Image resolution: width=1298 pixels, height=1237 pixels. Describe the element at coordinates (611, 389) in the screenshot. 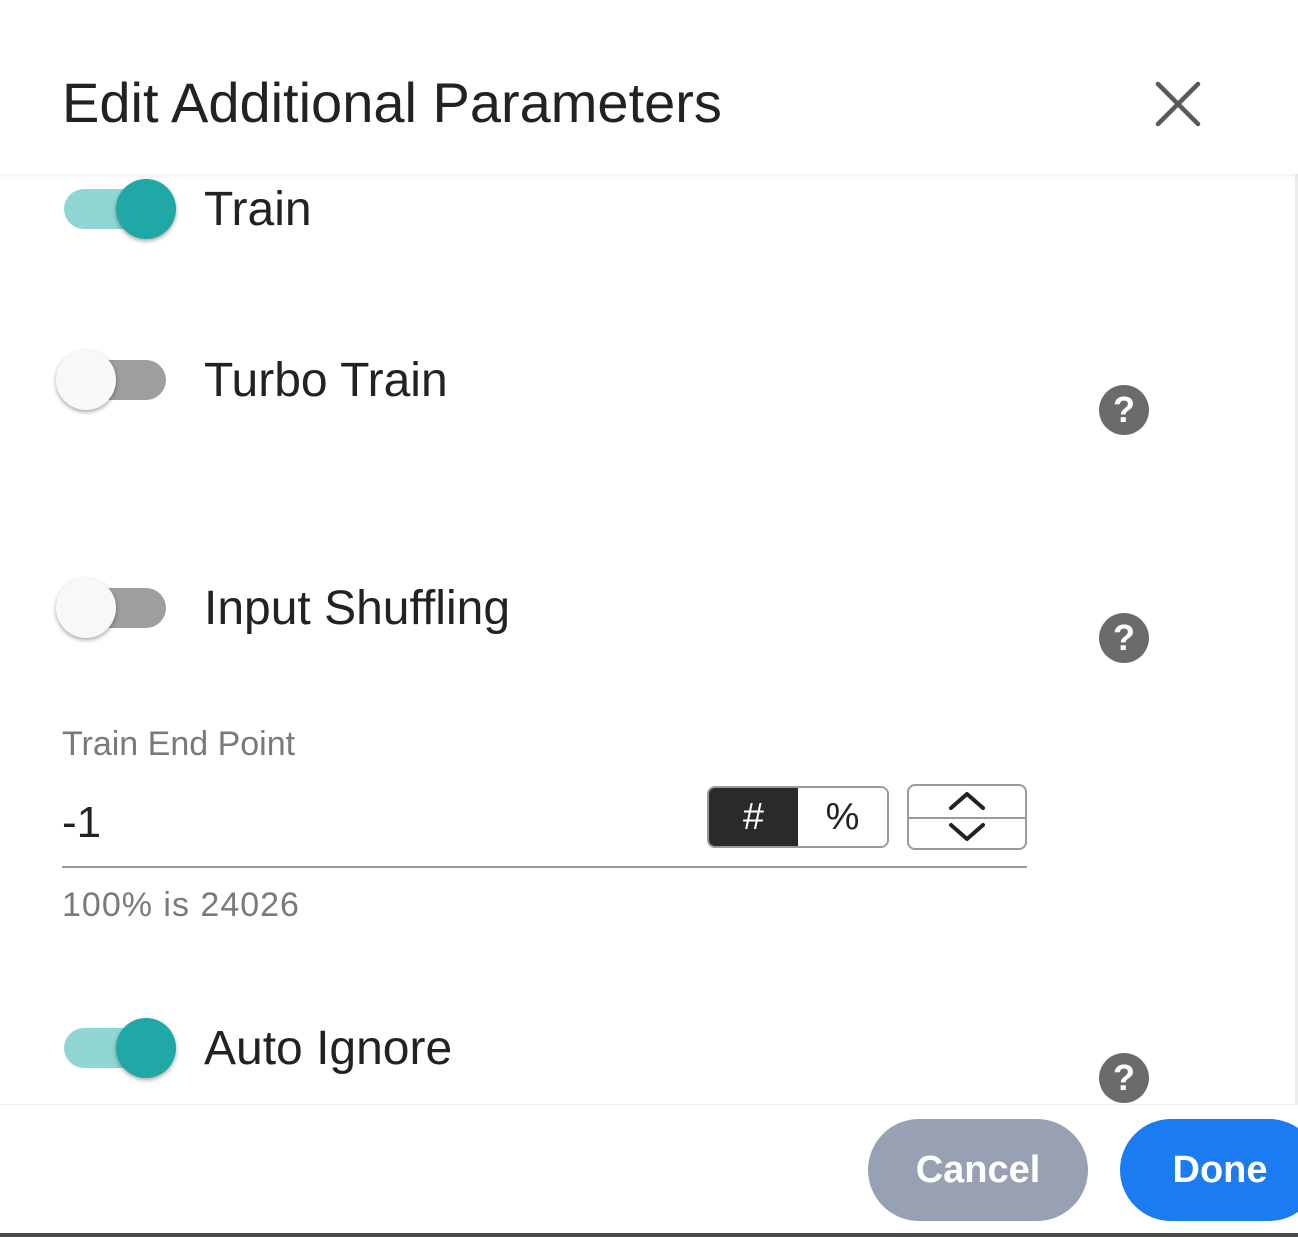

I see `toggle-row-turbo-train: Turbo Train` at that location.